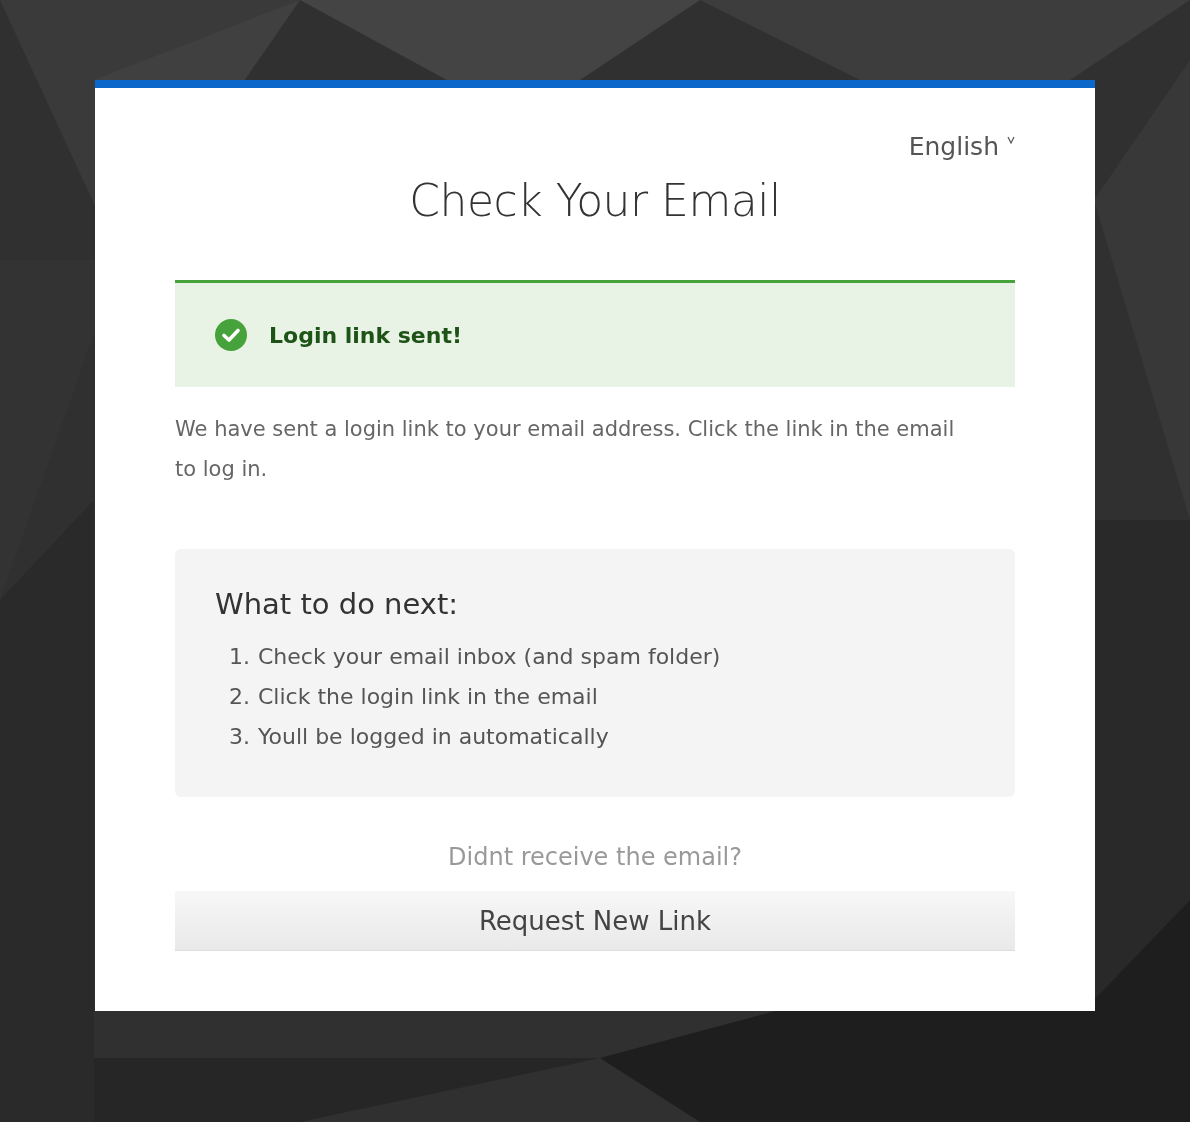 The height and width of the screenshot is (1122, 1190). I want to click on step-number: 2., so click(239, 697).